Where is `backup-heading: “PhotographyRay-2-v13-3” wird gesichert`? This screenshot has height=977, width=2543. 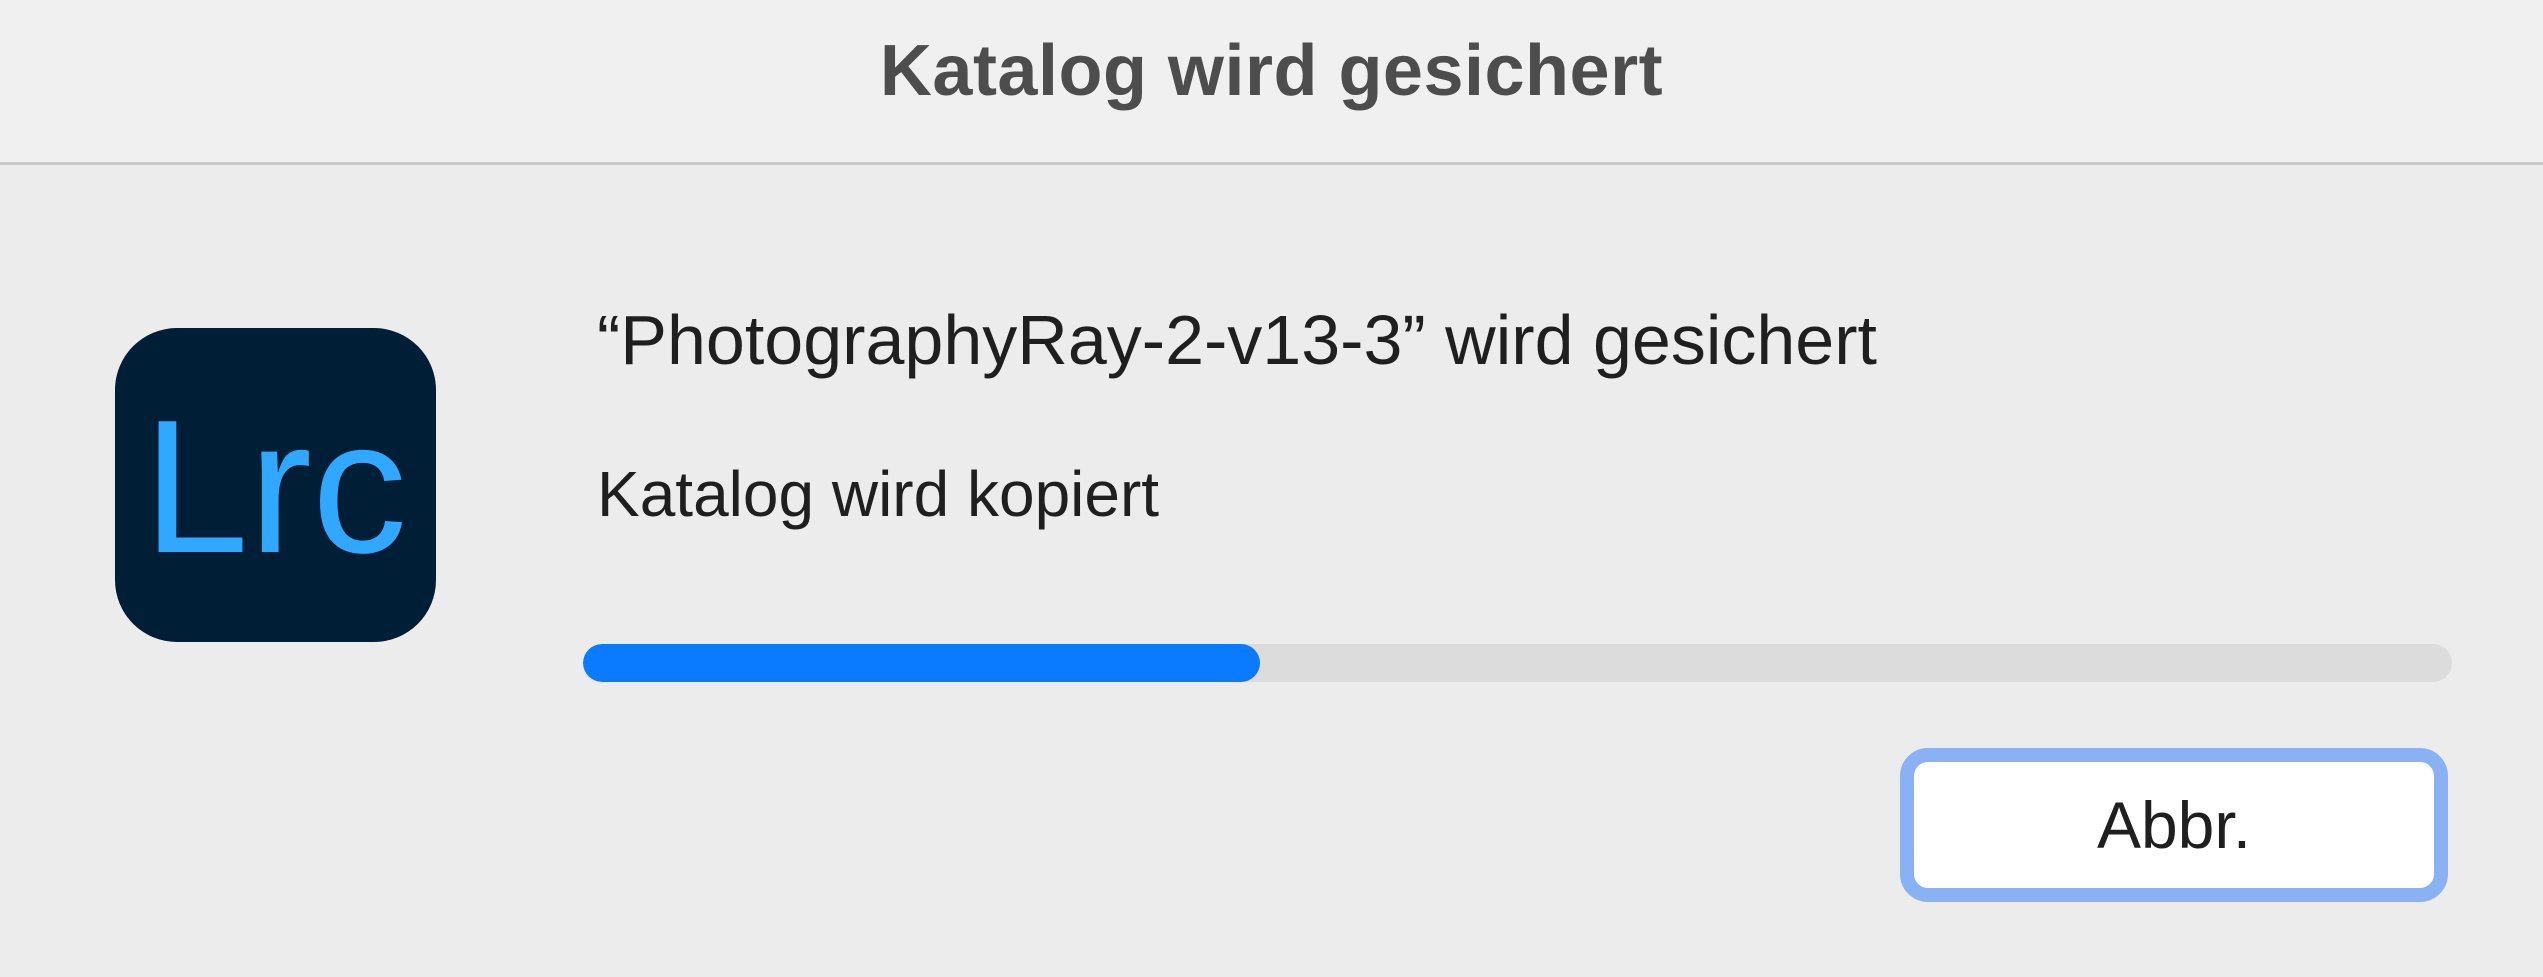
backup-heading: “PhotographyRay-2-v13-3” wird gesichert is located at coordinates (1237, 340).